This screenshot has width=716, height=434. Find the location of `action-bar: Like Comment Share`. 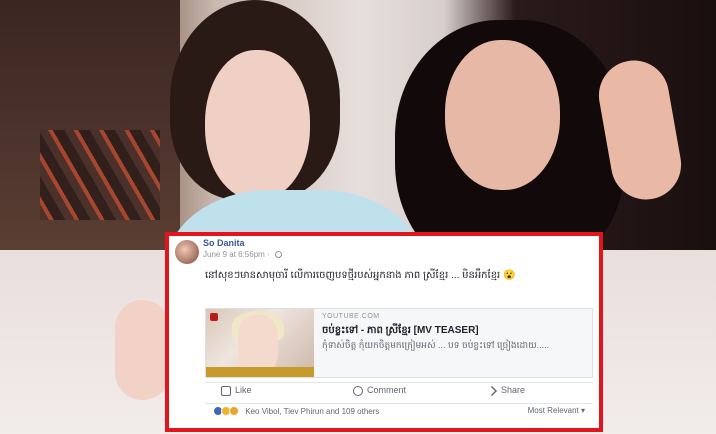

action-bar: Like Comment Share is located at coordinates (399, 393).